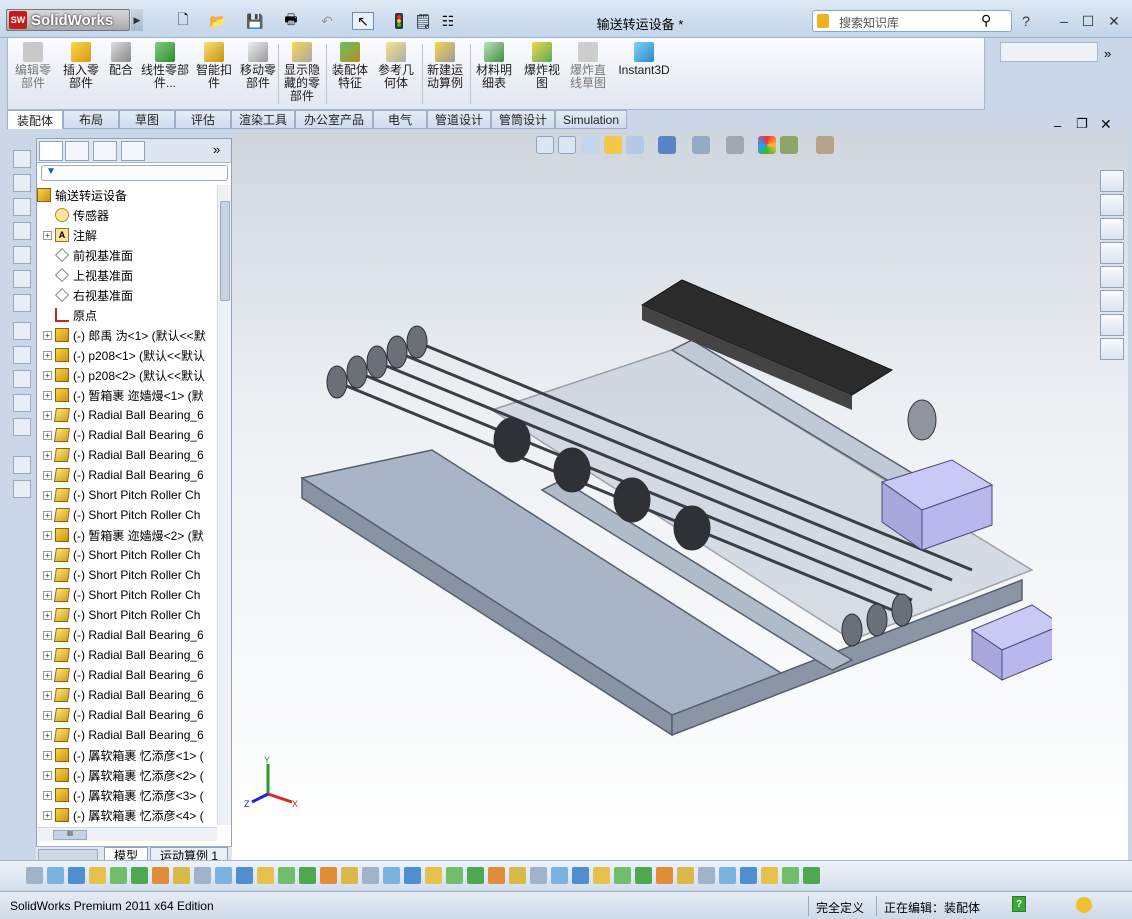  I want to click on width-icon, so click(496, 875).